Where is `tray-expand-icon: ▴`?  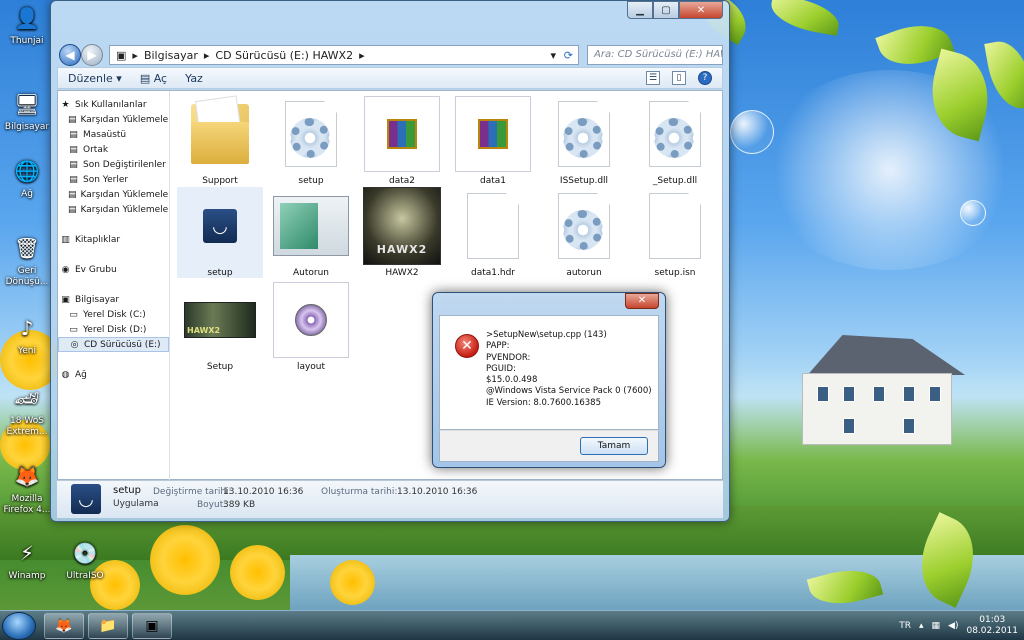
tray-expand-icon: ▴ is located at coordinates (921, 626).